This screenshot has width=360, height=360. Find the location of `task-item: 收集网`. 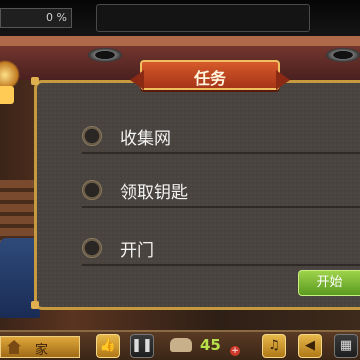

task-item: 收集网 is located at coordinates (221, 139).